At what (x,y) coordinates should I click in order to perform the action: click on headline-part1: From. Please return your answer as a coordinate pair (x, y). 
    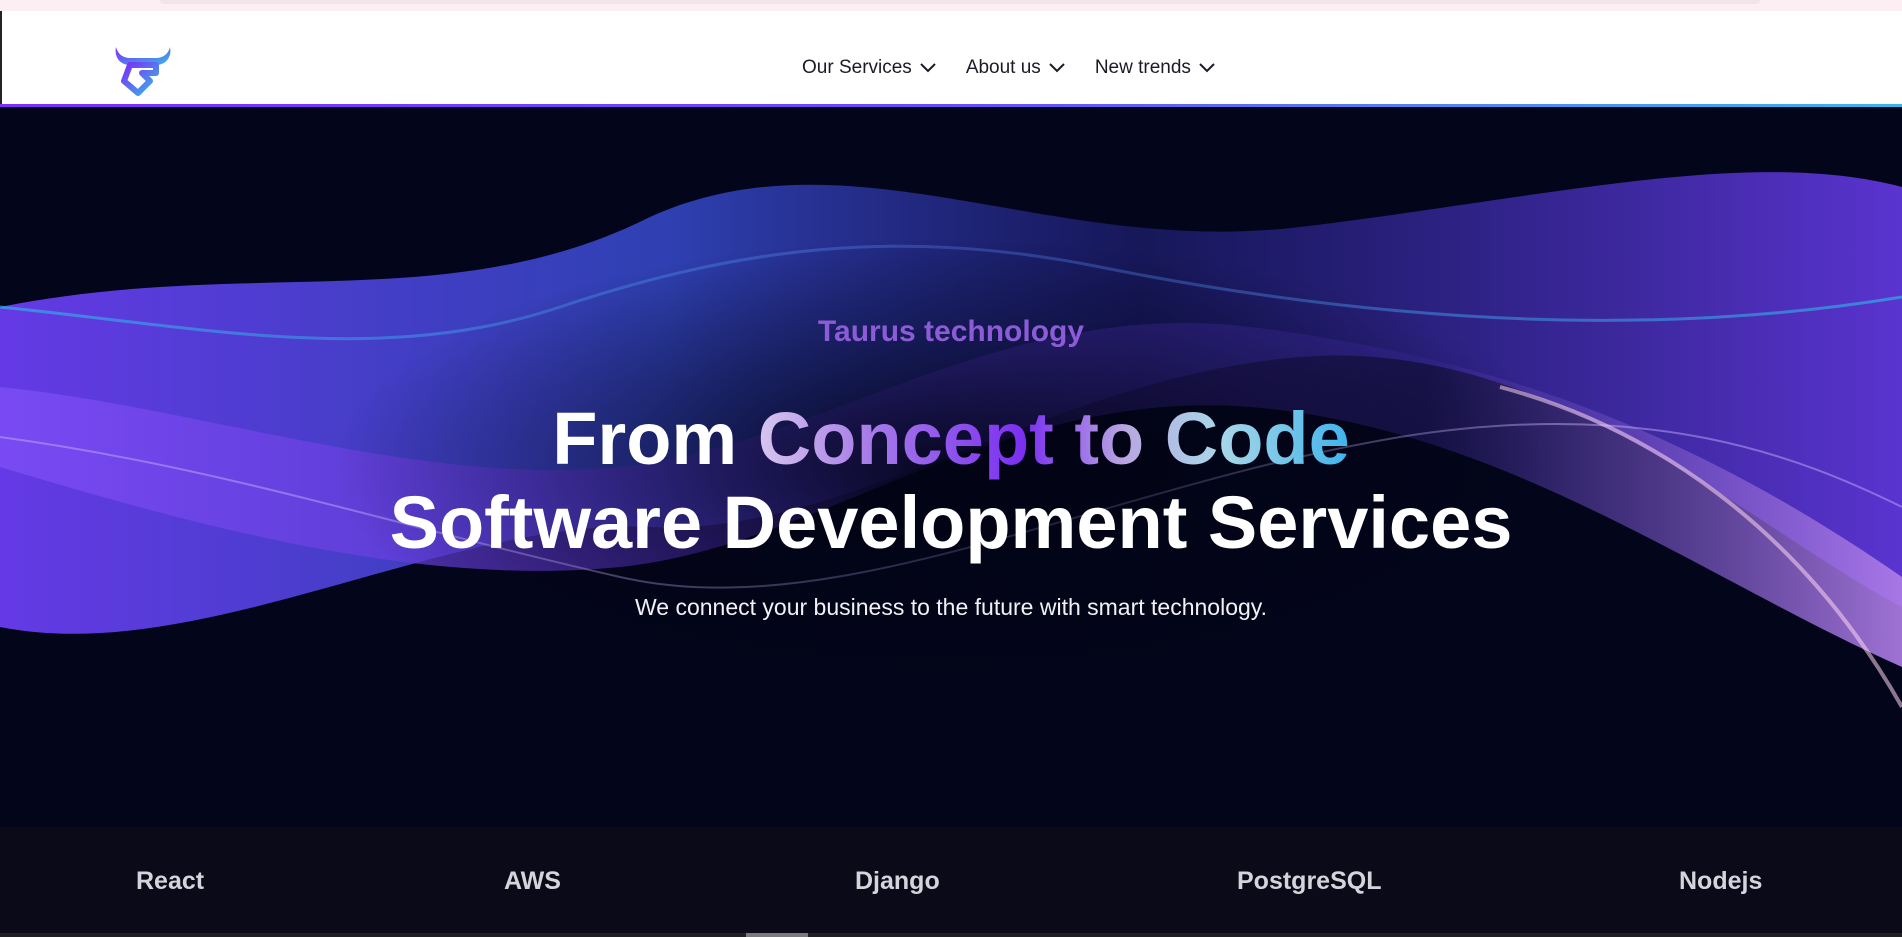
    Looking at the image, I should click on (655, 438).